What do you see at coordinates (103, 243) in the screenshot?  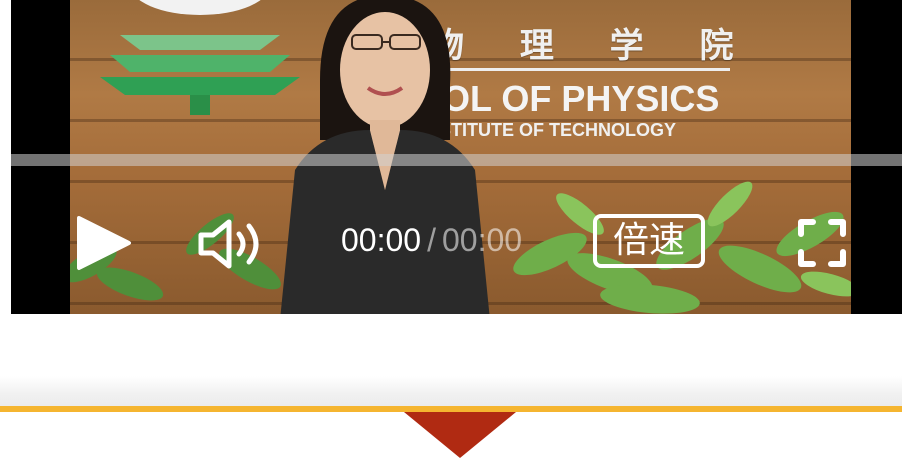 I see `play-icon` at bounding box center [103, 243].